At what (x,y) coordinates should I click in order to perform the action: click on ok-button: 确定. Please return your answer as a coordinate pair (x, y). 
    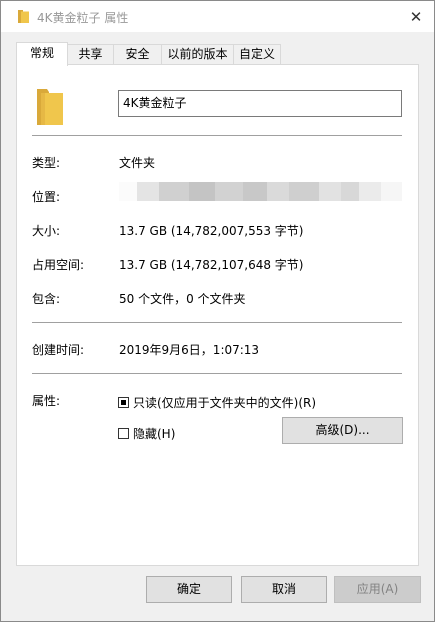
    Looking at the image, I should click on (189, 589).